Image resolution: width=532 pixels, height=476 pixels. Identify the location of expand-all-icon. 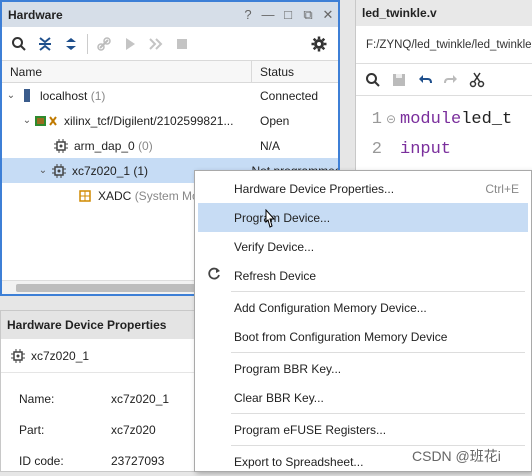
(71, 44).